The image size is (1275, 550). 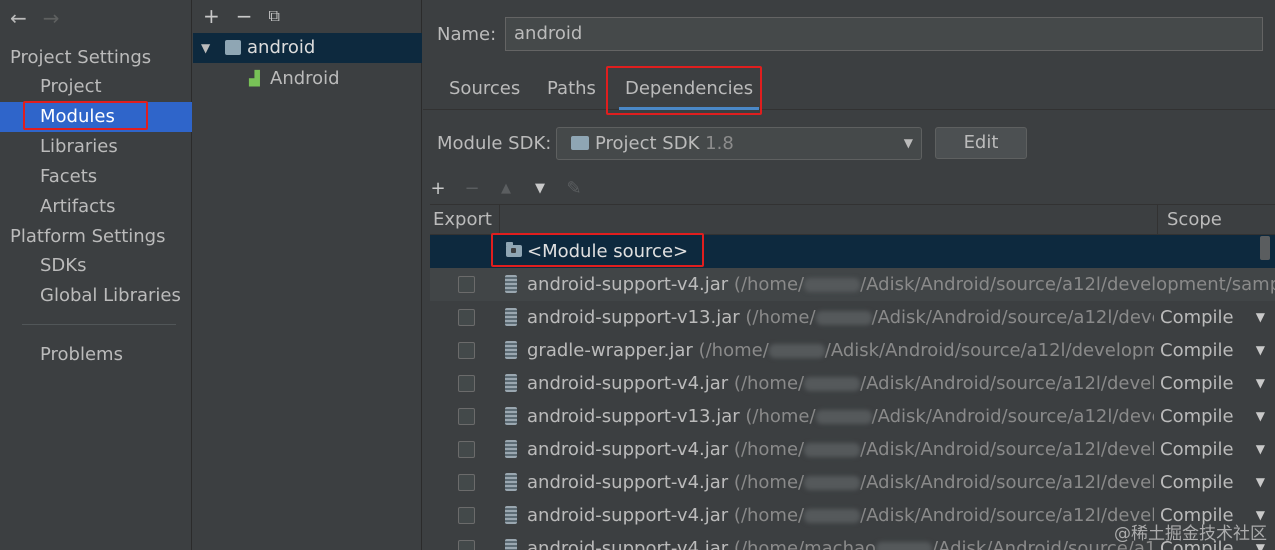 I want to click on edit-pencil-icon: ✎, so click(x=574, y=188).